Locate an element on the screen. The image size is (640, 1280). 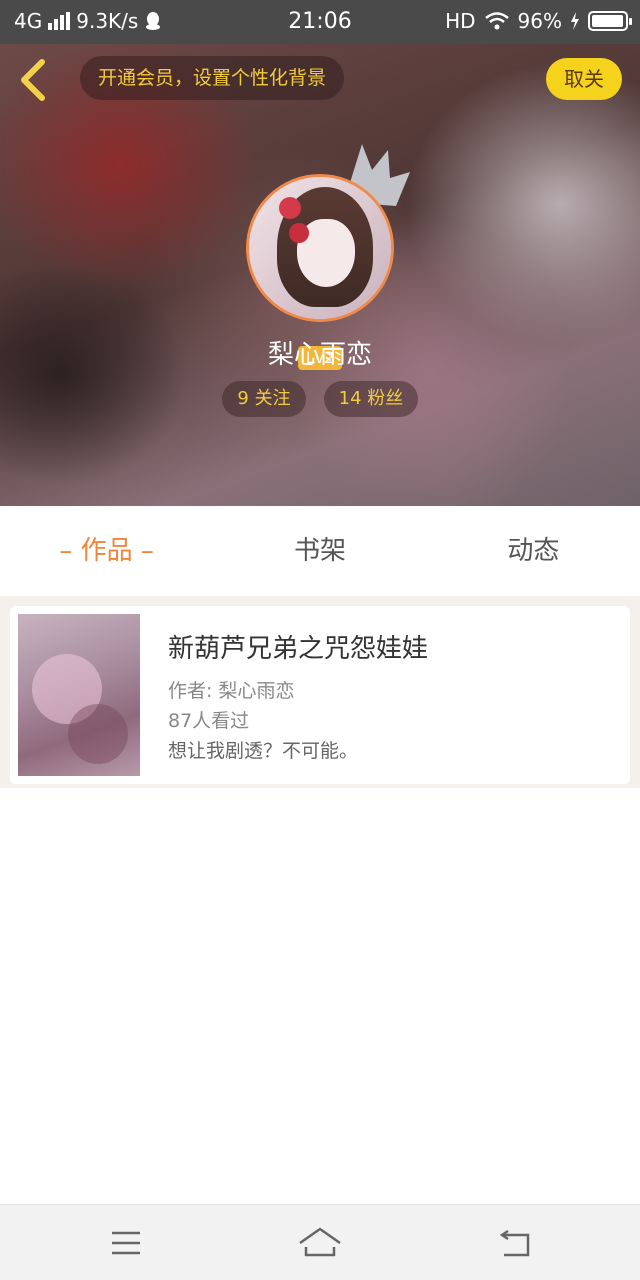
work-card: 新葫芦兄弟之咒怨娃娃 作者: 梨心雨恋 87人看过 想让我剧透？不可能。 is located at coordinates (320, 695).